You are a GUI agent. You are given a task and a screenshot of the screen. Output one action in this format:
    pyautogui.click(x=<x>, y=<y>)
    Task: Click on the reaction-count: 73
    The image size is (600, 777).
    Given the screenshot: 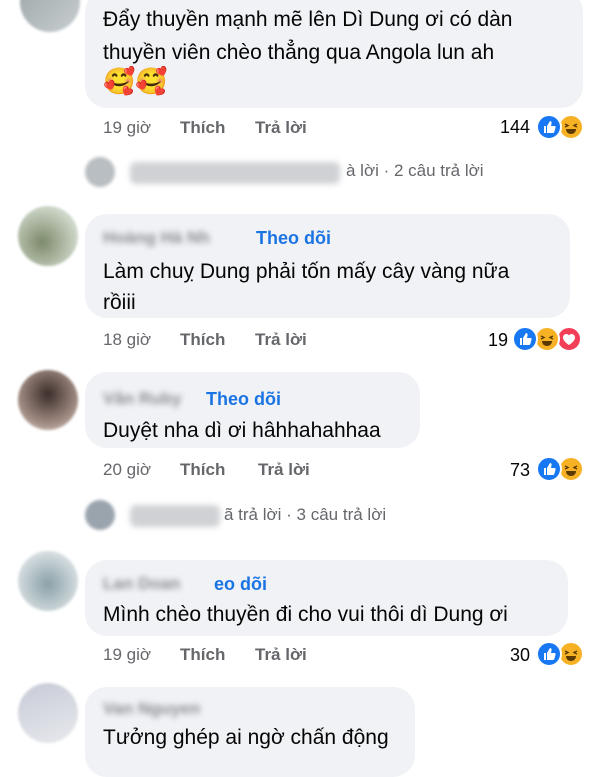 What is the action you would take?
    pyautogui.click(x=500, y=470)
    